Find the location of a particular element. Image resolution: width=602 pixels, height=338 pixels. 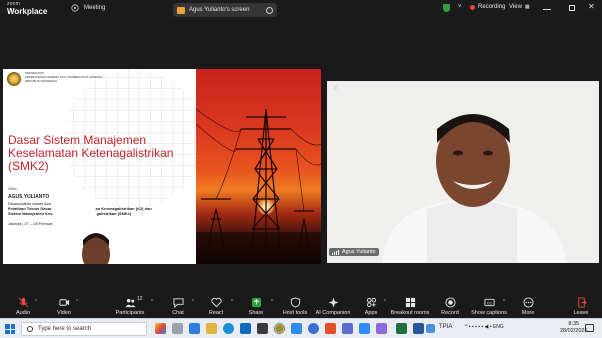

record-label: Record is located at coordinates (450, 313).